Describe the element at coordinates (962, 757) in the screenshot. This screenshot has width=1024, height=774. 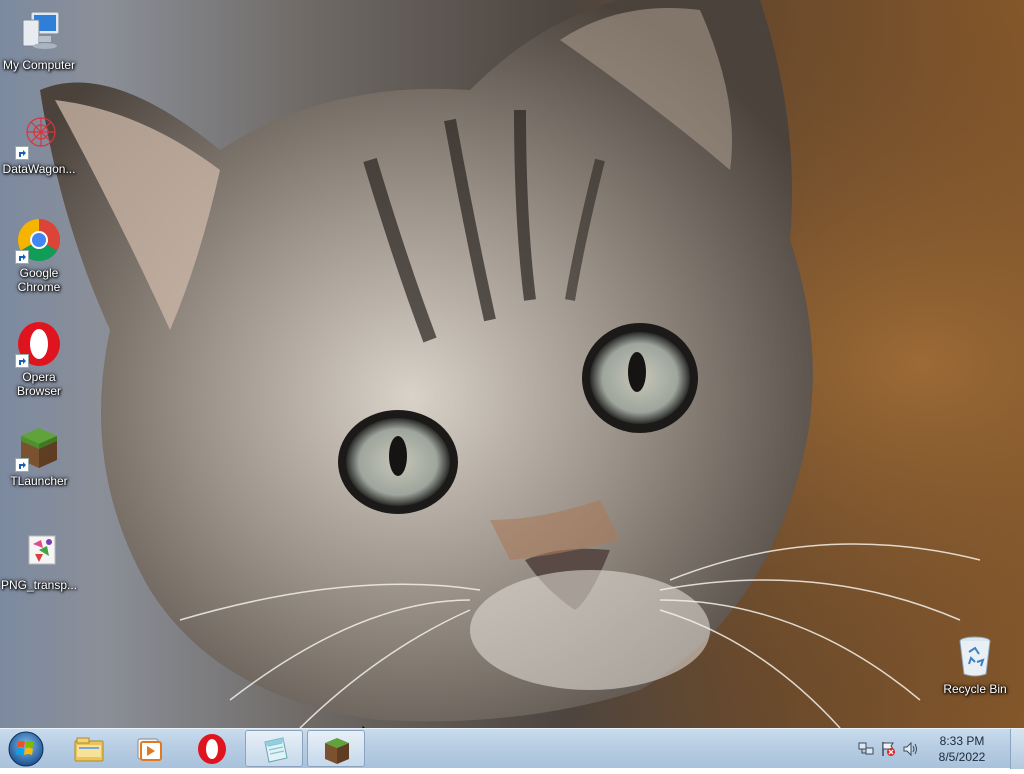
I see `clock-date: 8/5/2022` at that location.